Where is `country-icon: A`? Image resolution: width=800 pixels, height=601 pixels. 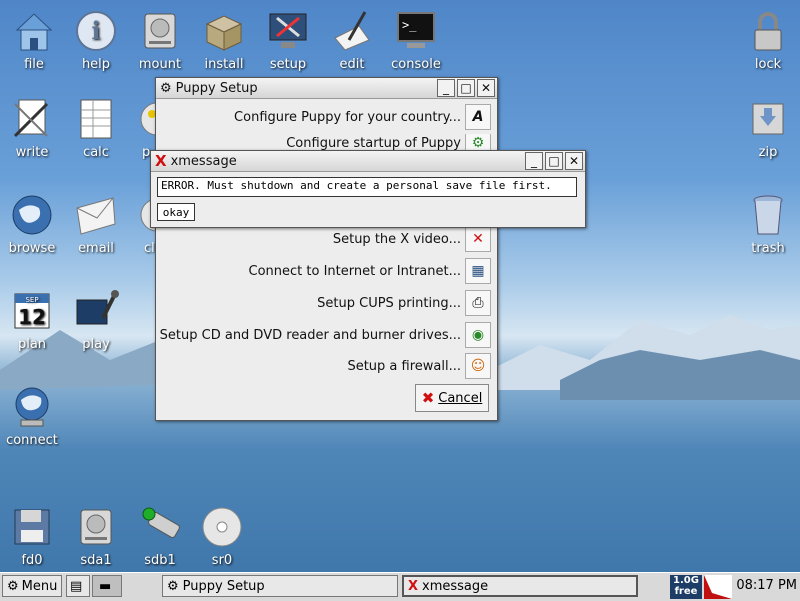 country-icon: A is located at coordinates (478, 117).